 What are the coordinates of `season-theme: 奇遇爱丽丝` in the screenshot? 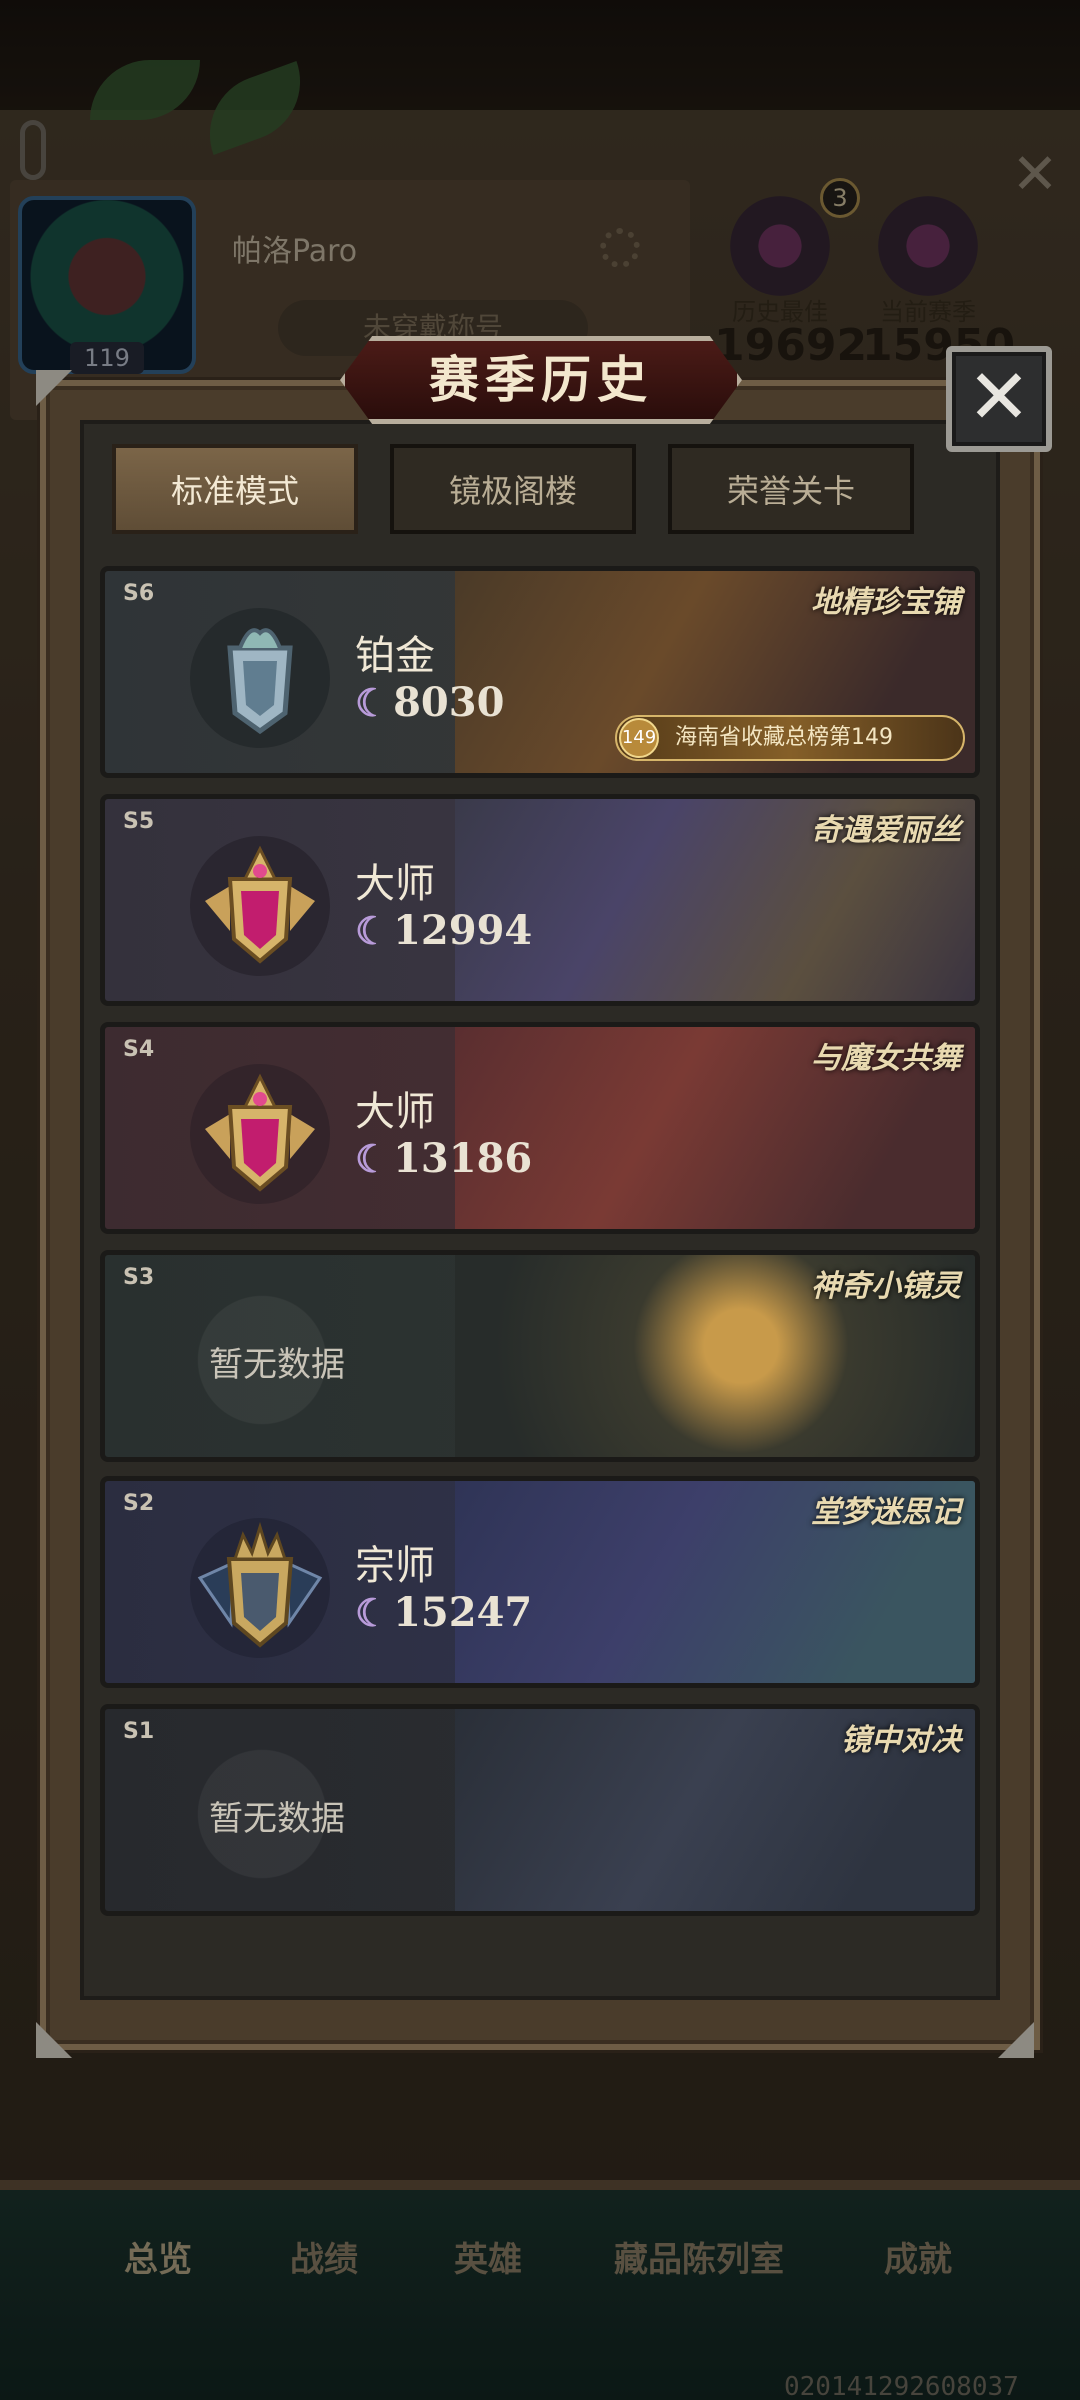 It's located at (886, 830).